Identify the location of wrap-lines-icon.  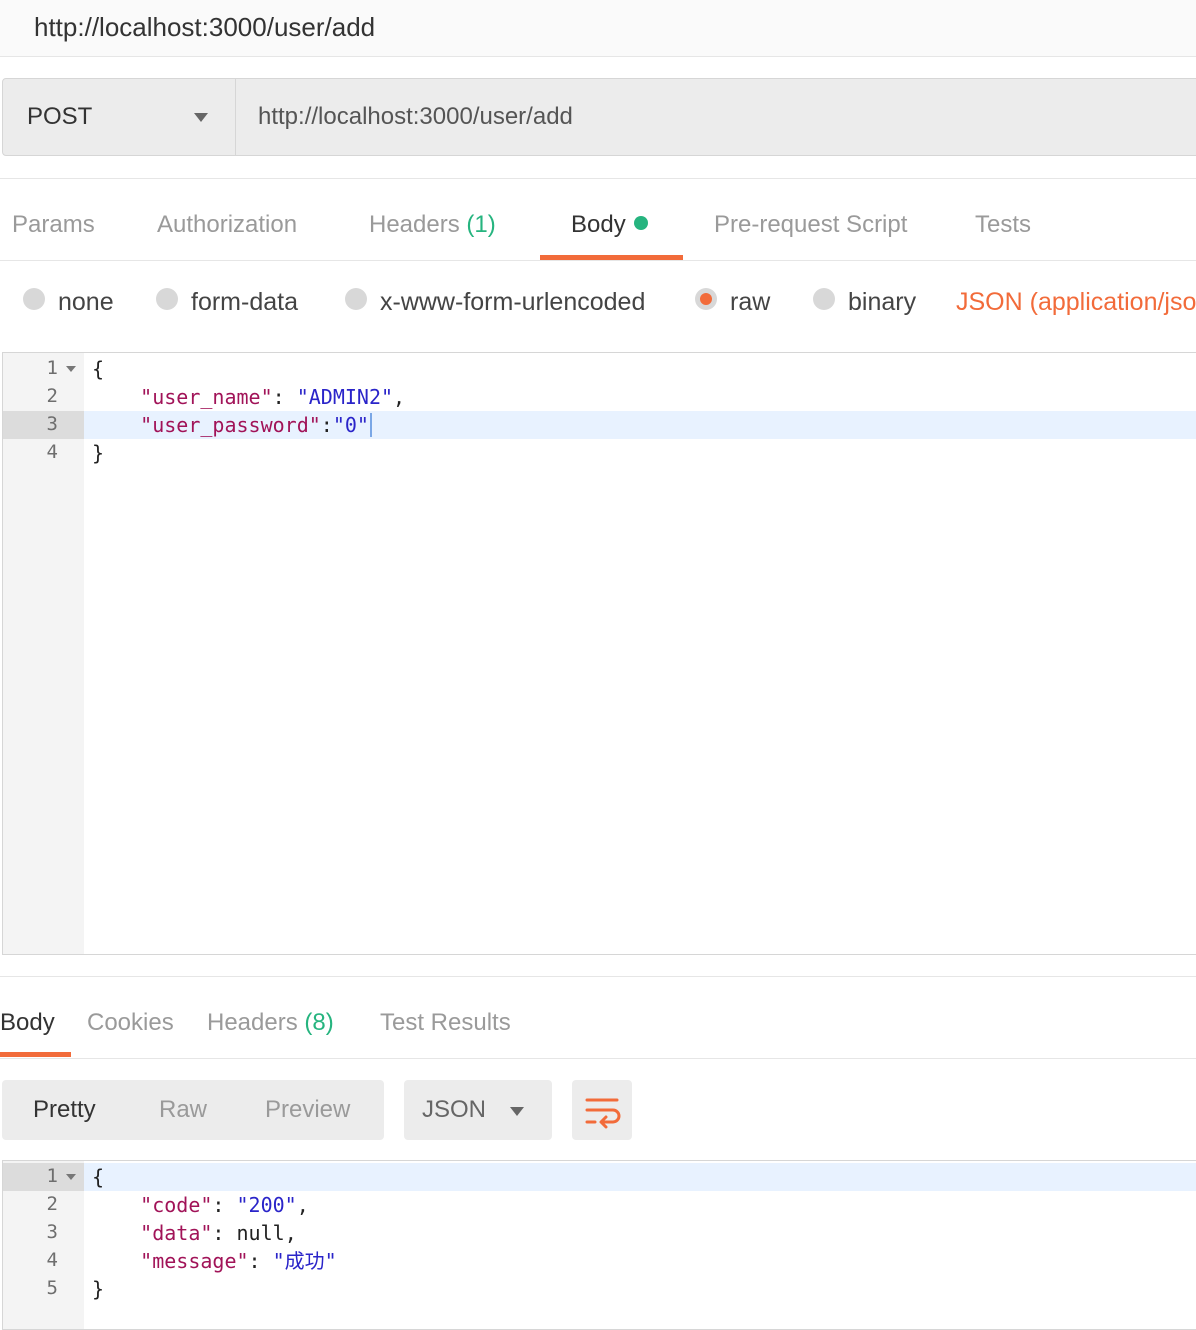
(603, 1113).